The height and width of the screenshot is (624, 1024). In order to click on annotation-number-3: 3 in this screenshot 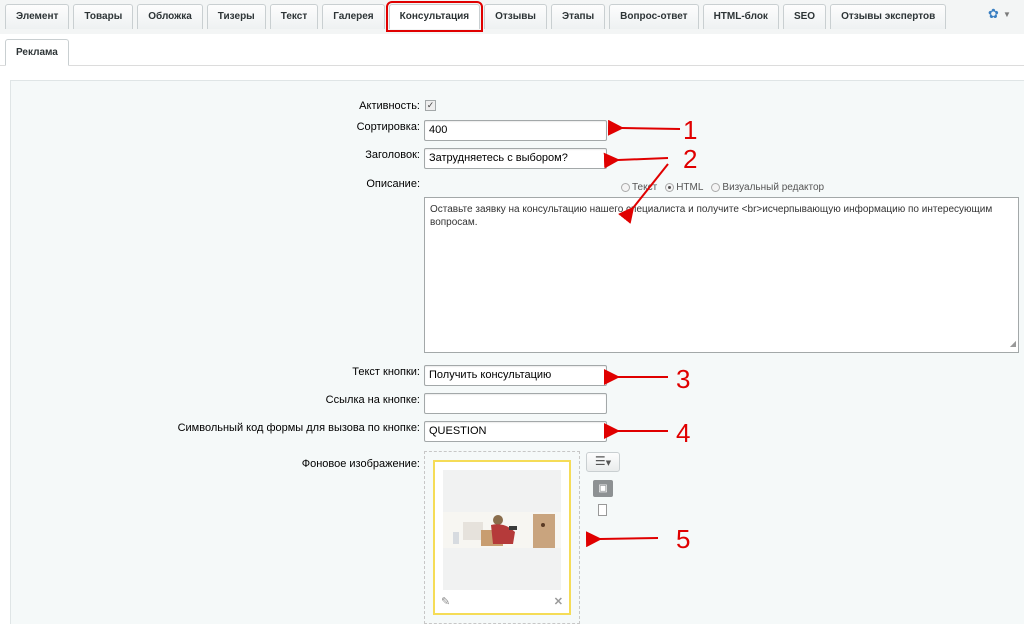, I will do `click(683, 379)`.